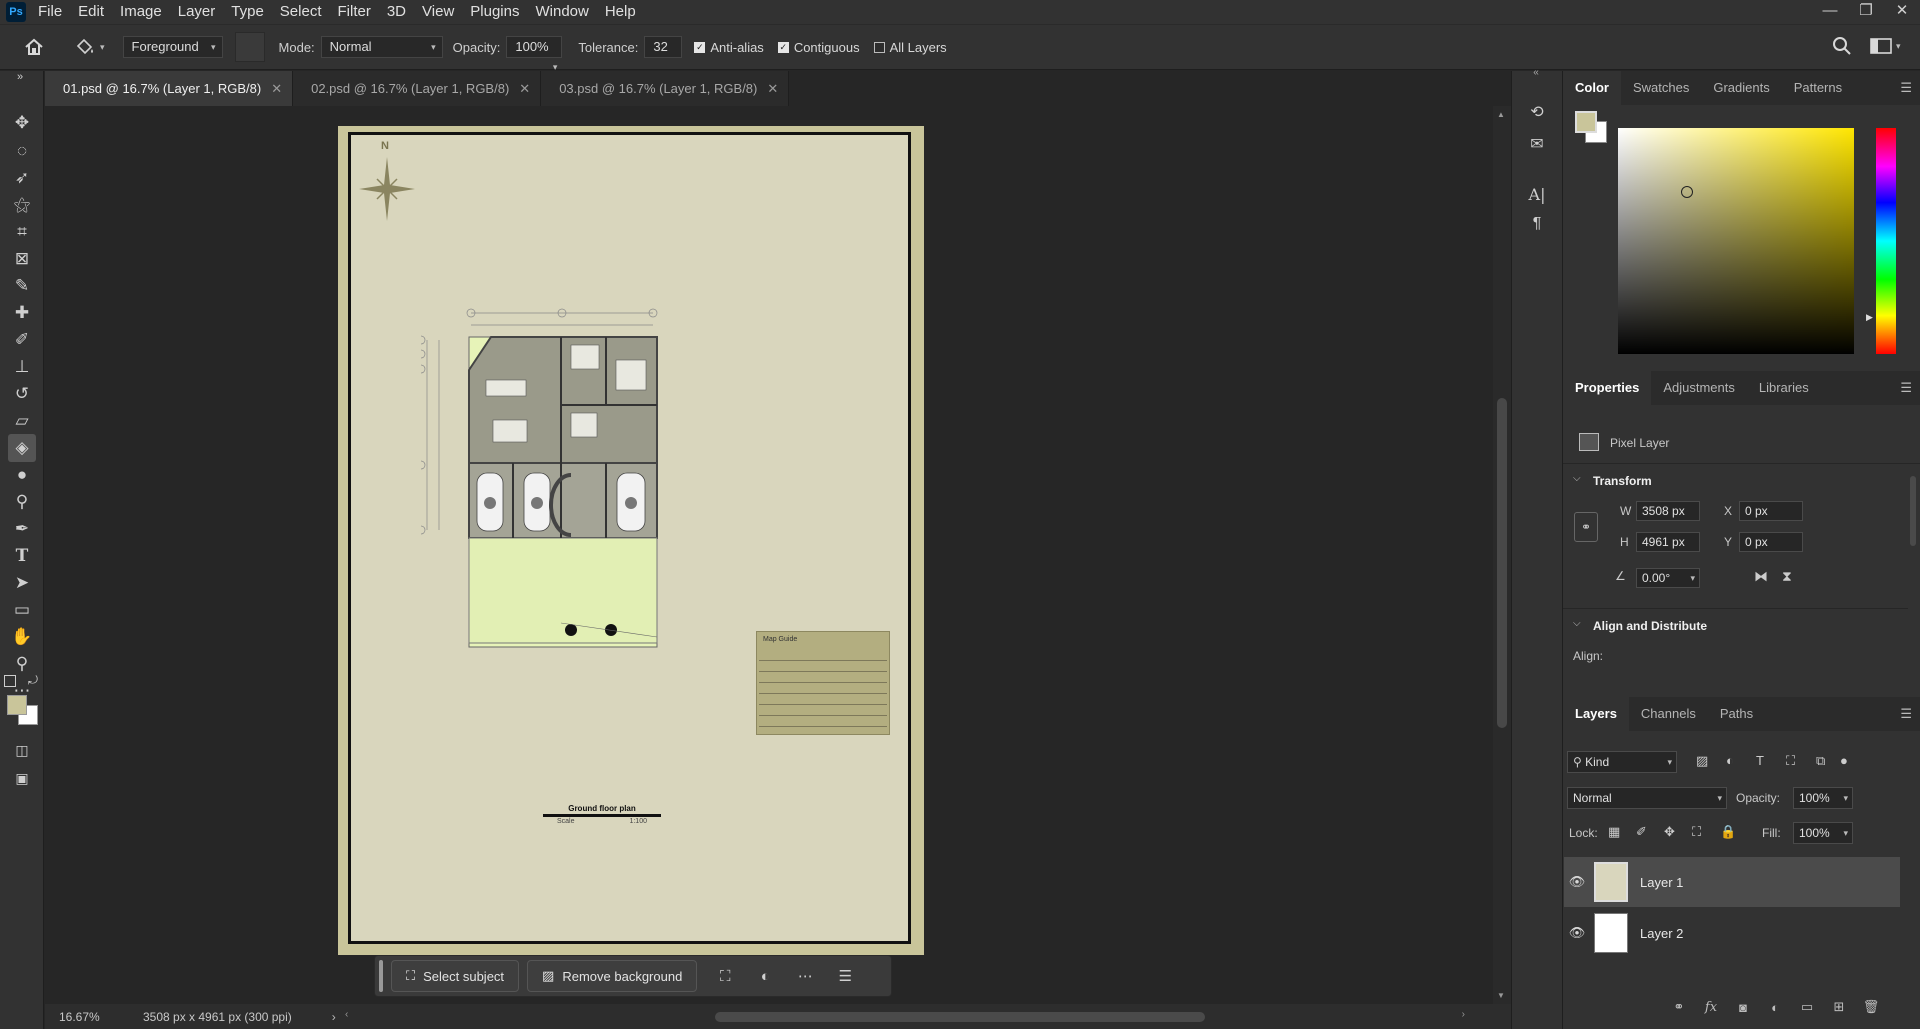  I want to click on move-tool-icon: ✥, so click(22, 123).